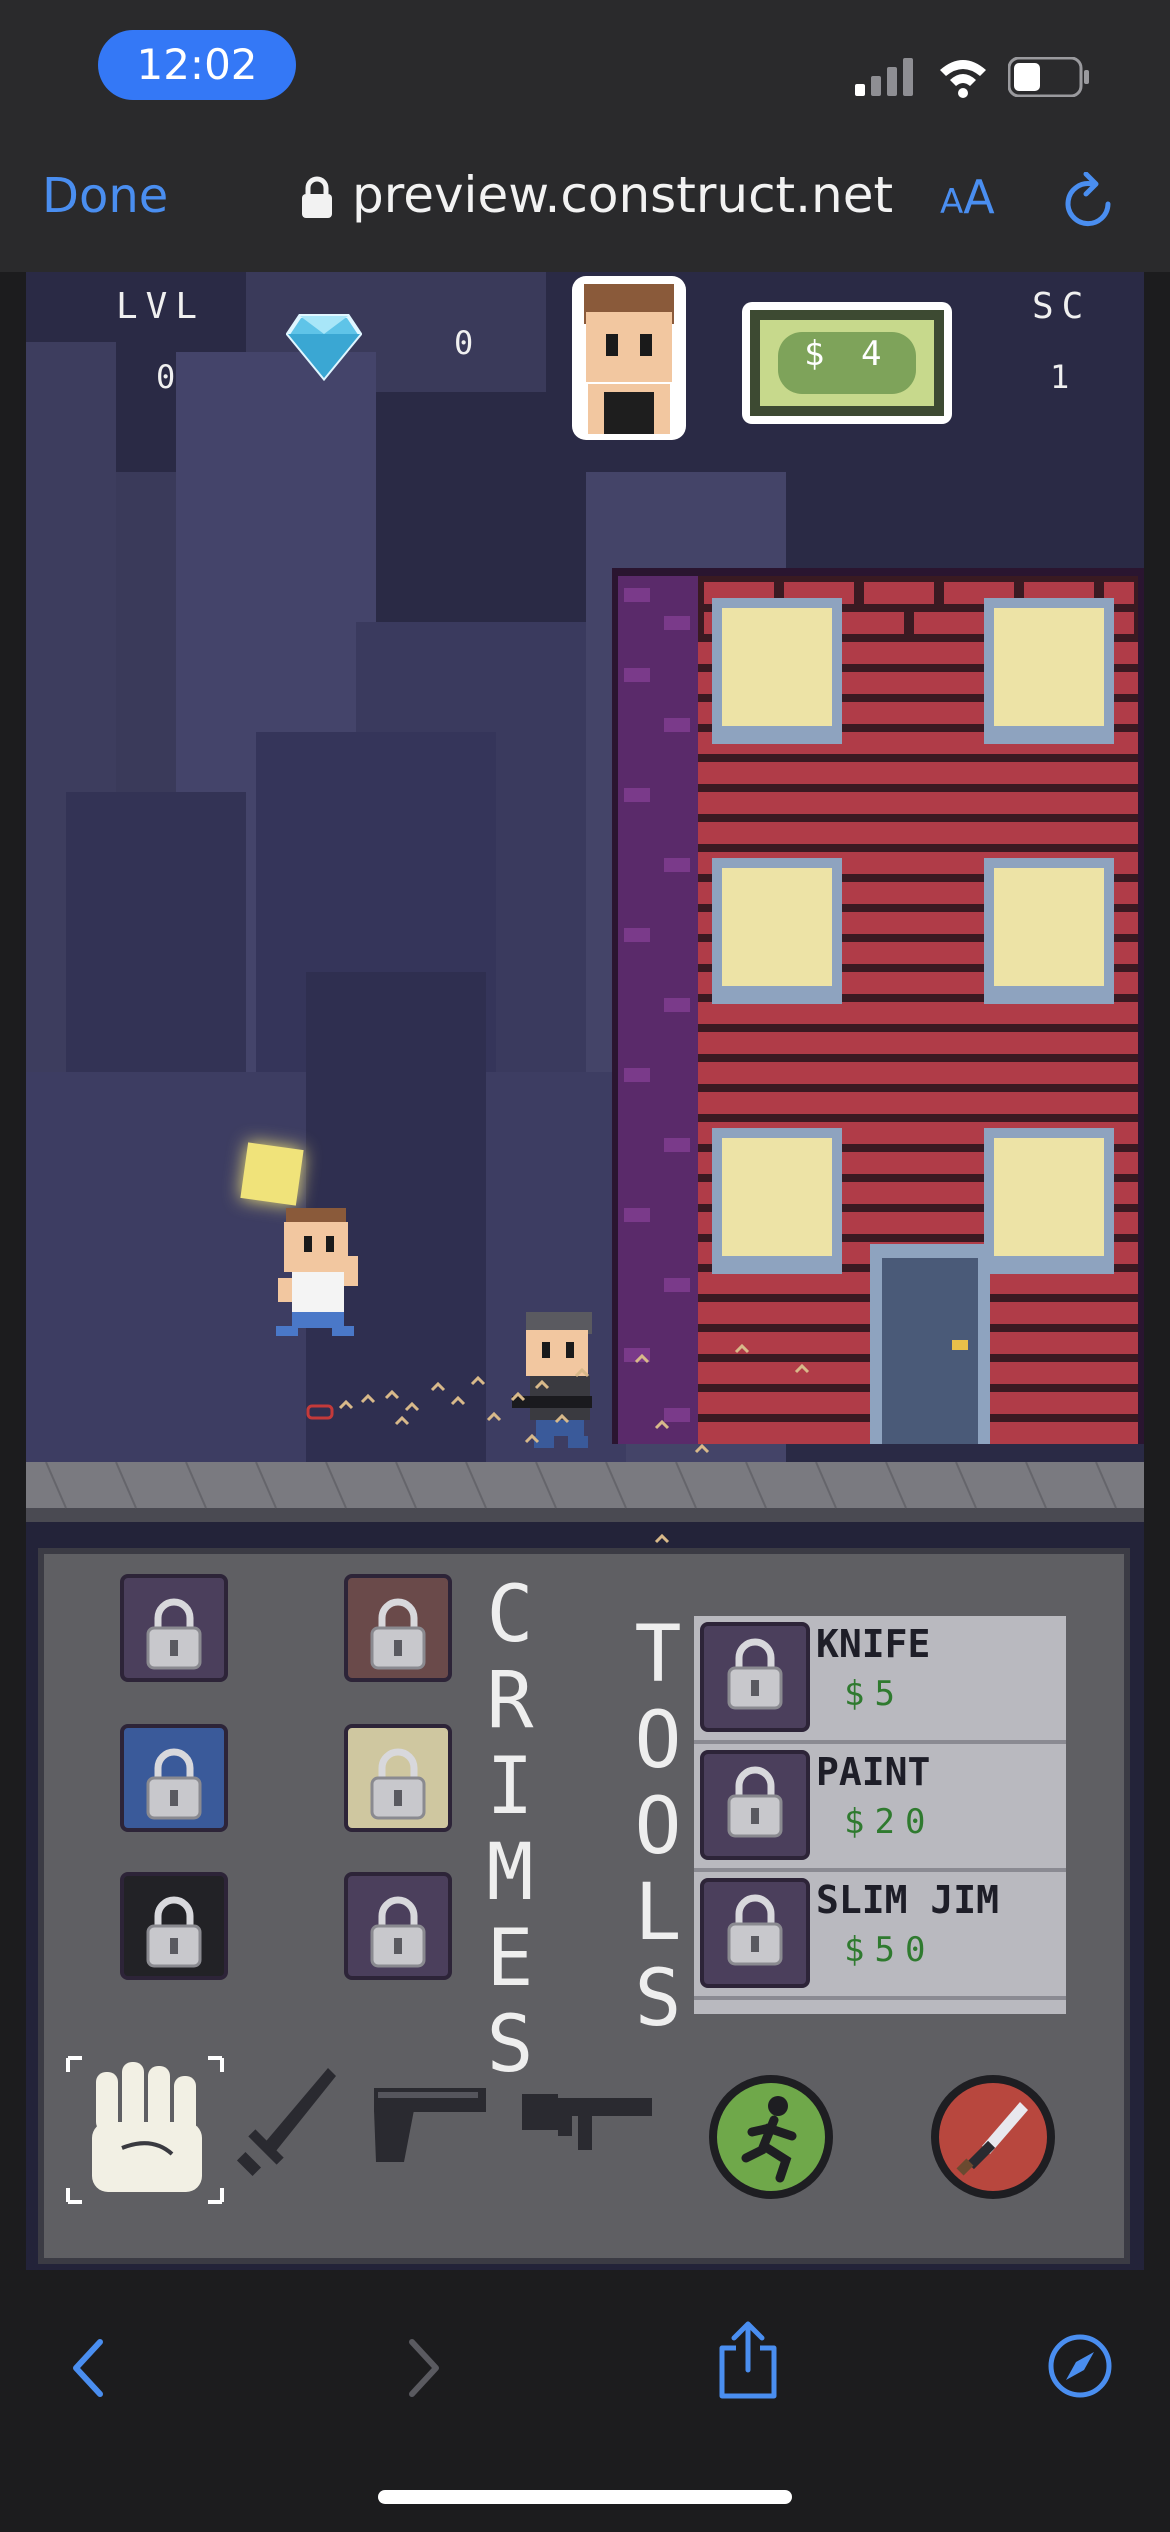  I want to click on crimes-letter: R, so click(510, 1701).